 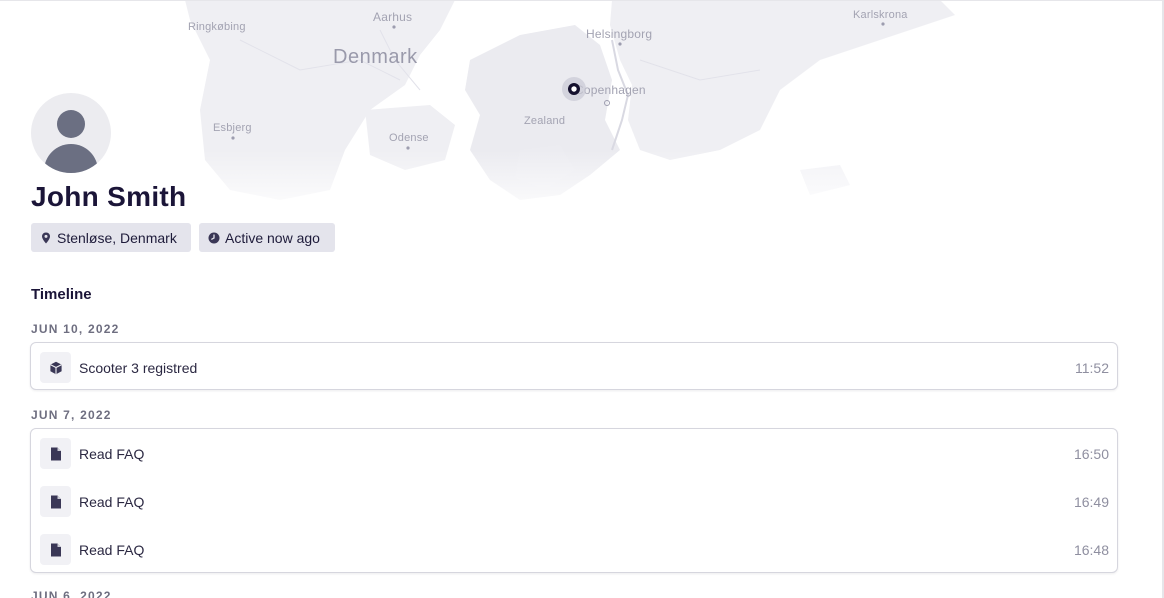 What do you see at coordinates (272, 237) in the screenshot?
I see `activity-text: Active now ago` at bounding box center [272, 237].